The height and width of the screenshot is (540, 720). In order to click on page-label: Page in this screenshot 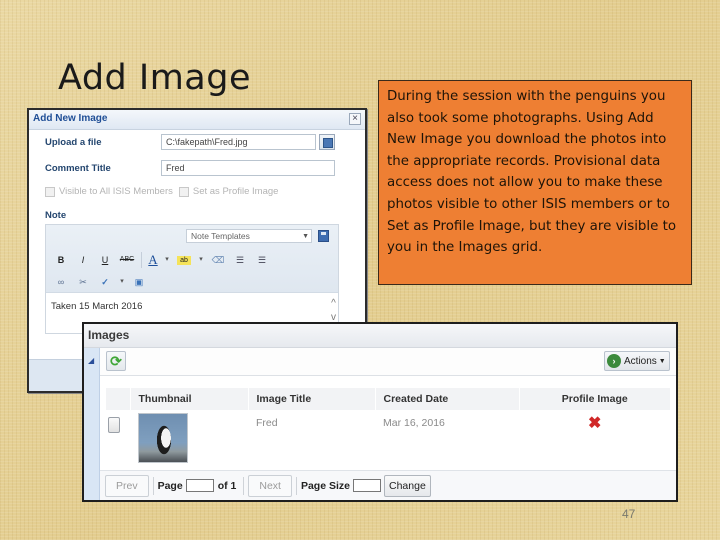, I will do `click(170, 485)`.